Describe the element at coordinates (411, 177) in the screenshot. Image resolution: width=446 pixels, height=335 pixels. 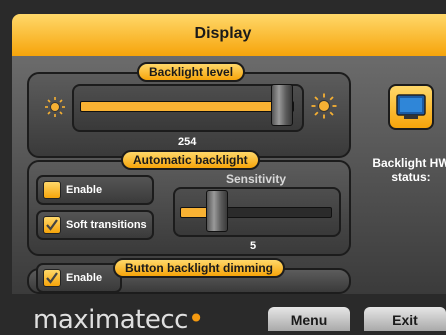
I see `hw-status-line2: status:` at that location.